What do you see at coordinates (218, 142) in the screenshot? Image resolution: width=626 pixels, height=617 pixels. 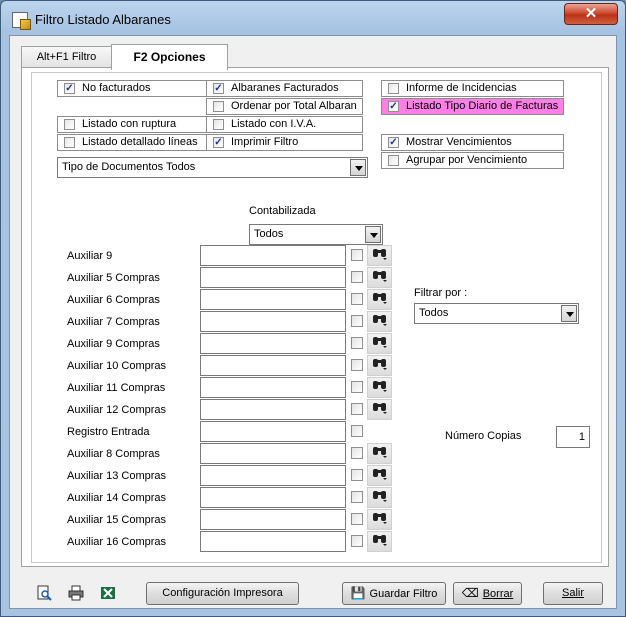 I see `imprimir-filtro-checkbox: ✓` at bounding box center [218, 142].